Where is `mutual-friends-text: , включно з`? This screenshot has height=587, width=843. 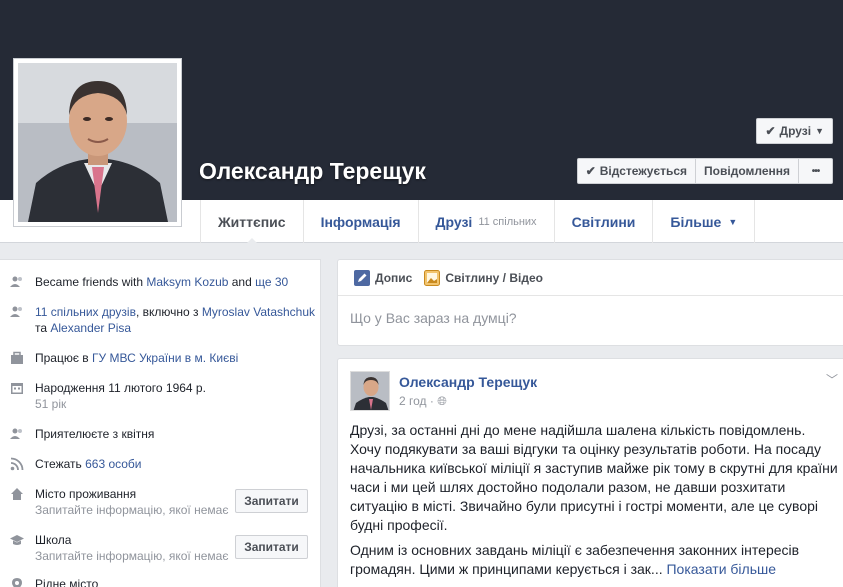 mutual-friends-text: , включно з is located at coordinates (168, 312).